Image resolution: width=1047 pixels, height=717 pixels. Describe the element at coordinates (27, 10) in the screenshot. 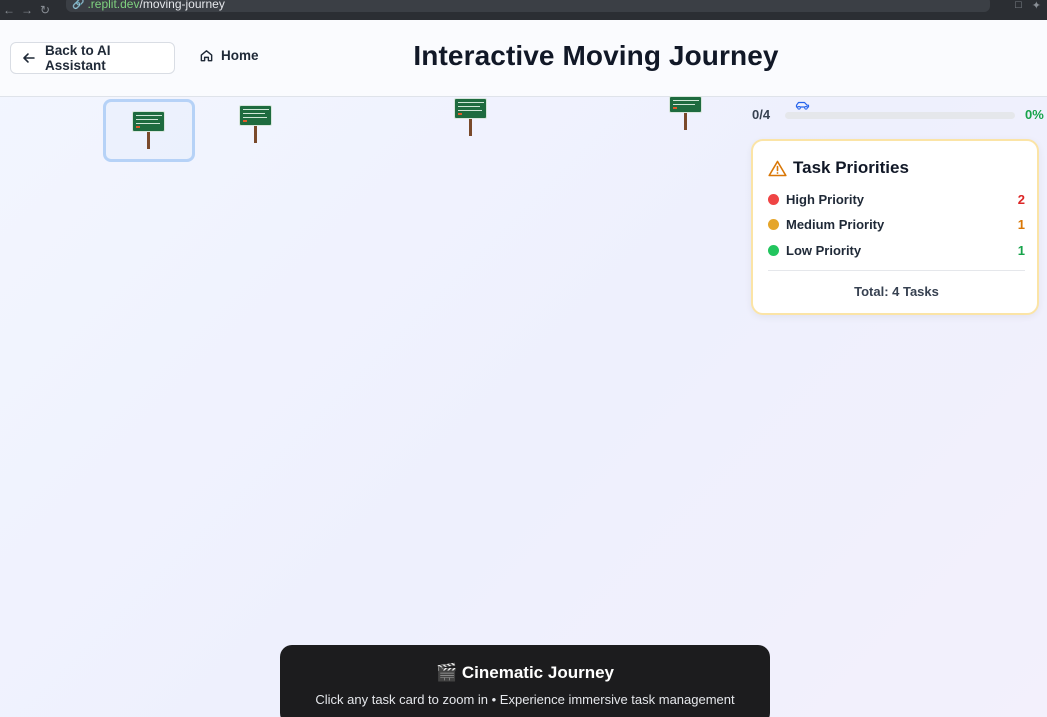

I see `arrow-right-icon: →` at that location.